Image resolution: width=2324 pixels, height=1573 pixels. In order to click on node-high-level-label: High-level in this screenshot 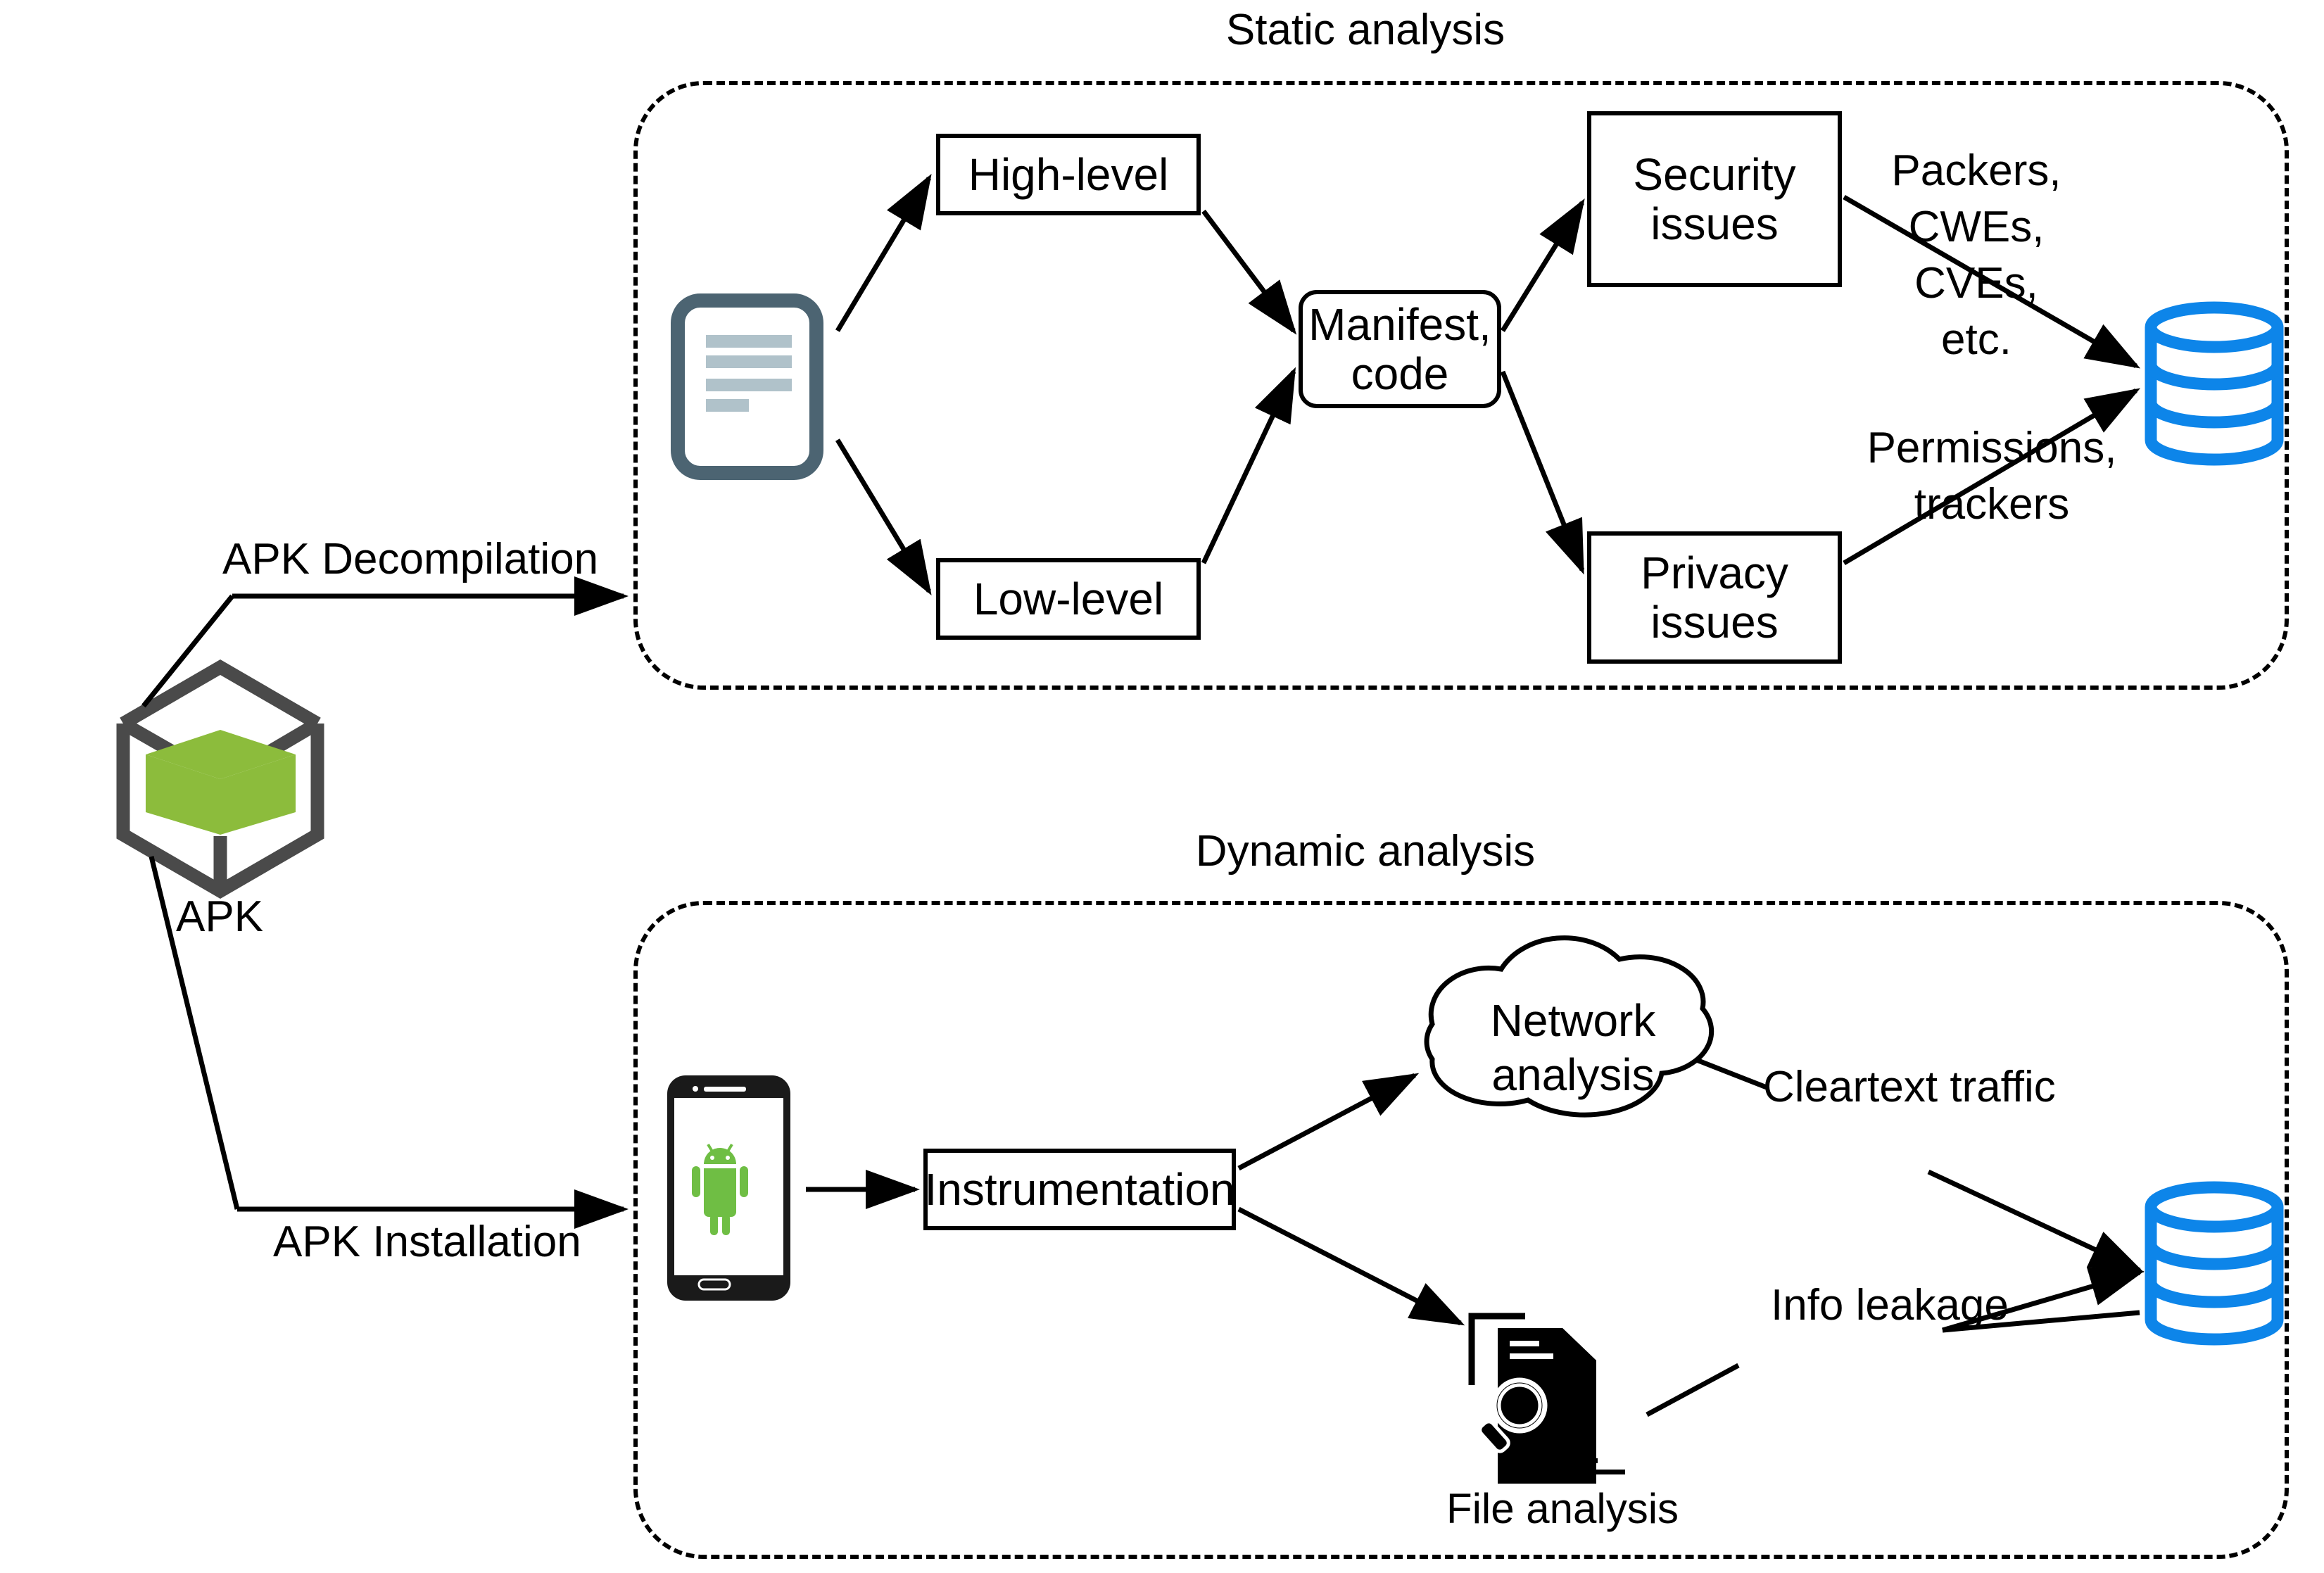, I will do `click(1068, 175)`.